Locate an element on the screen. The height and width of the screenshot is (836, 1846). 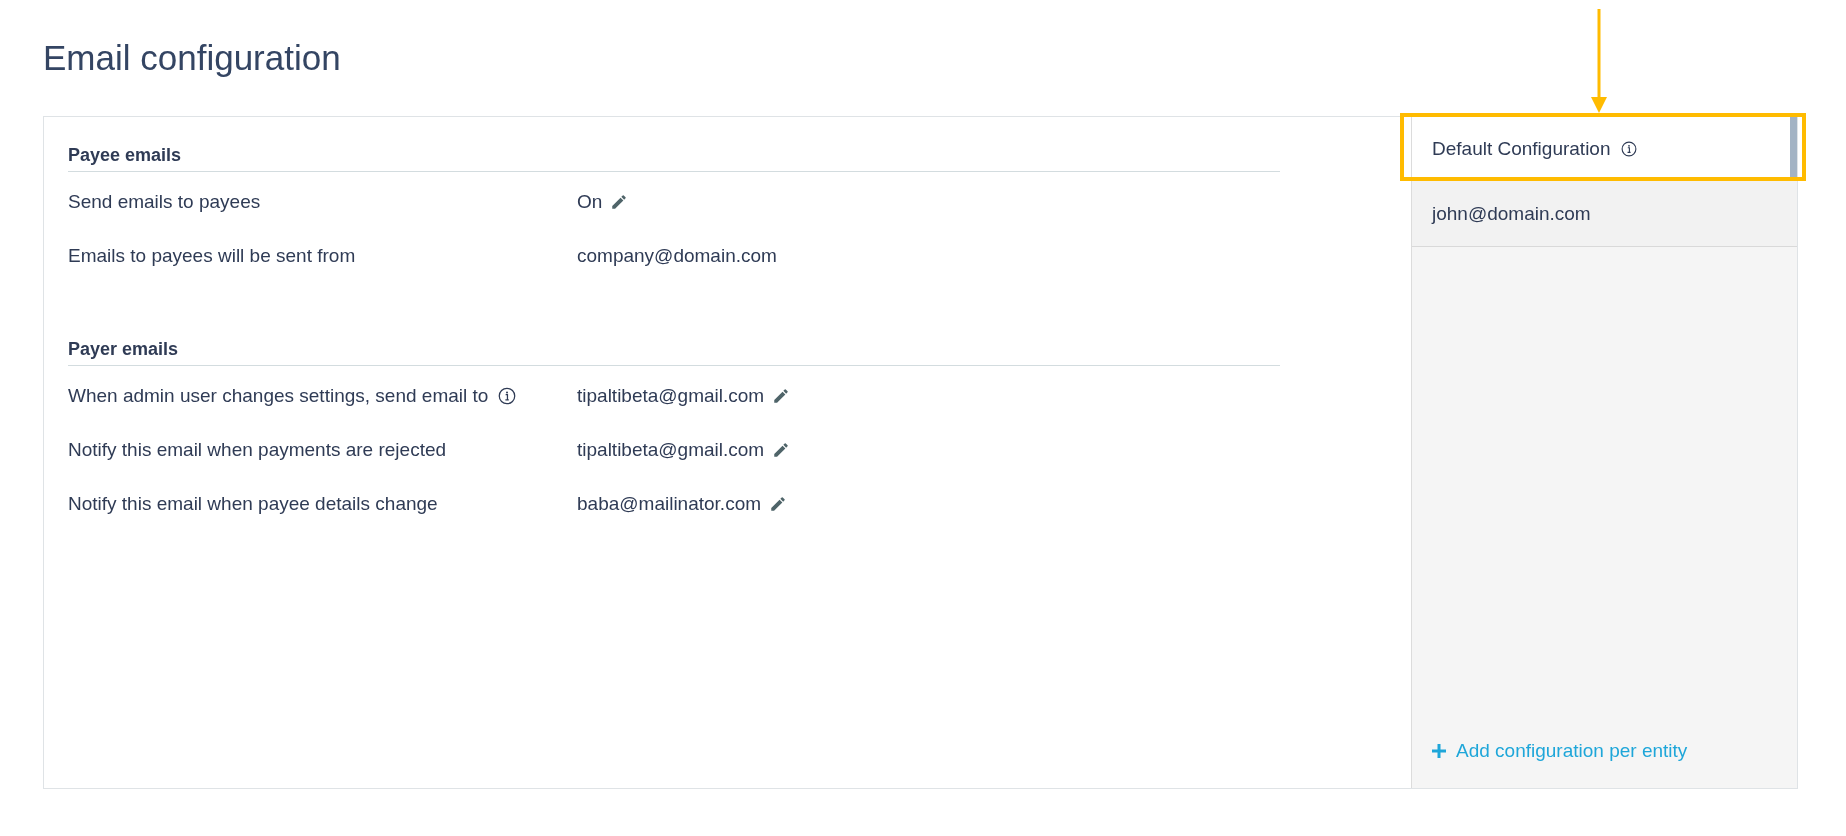
plus-icon is located at coordinates (1439, 751).